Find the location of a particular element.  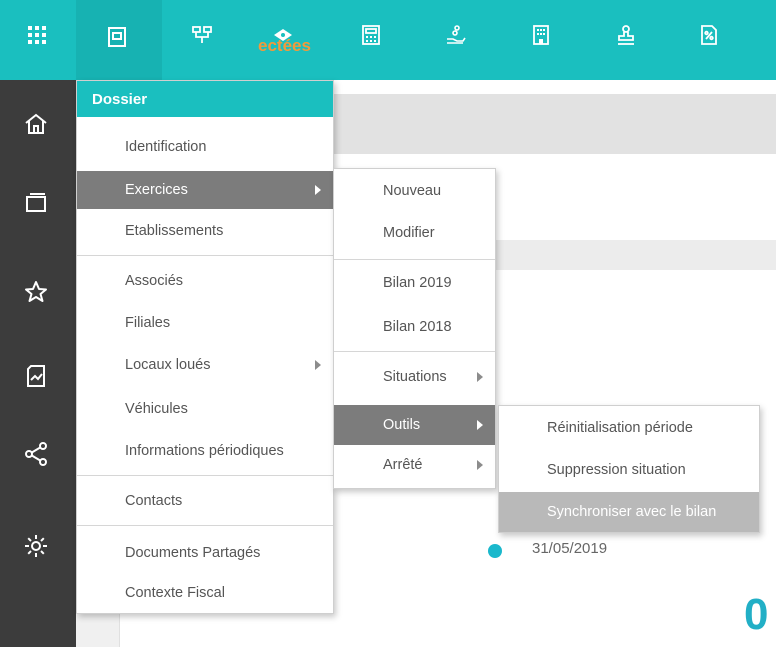

window-icon is located at coordinates (36, 204).